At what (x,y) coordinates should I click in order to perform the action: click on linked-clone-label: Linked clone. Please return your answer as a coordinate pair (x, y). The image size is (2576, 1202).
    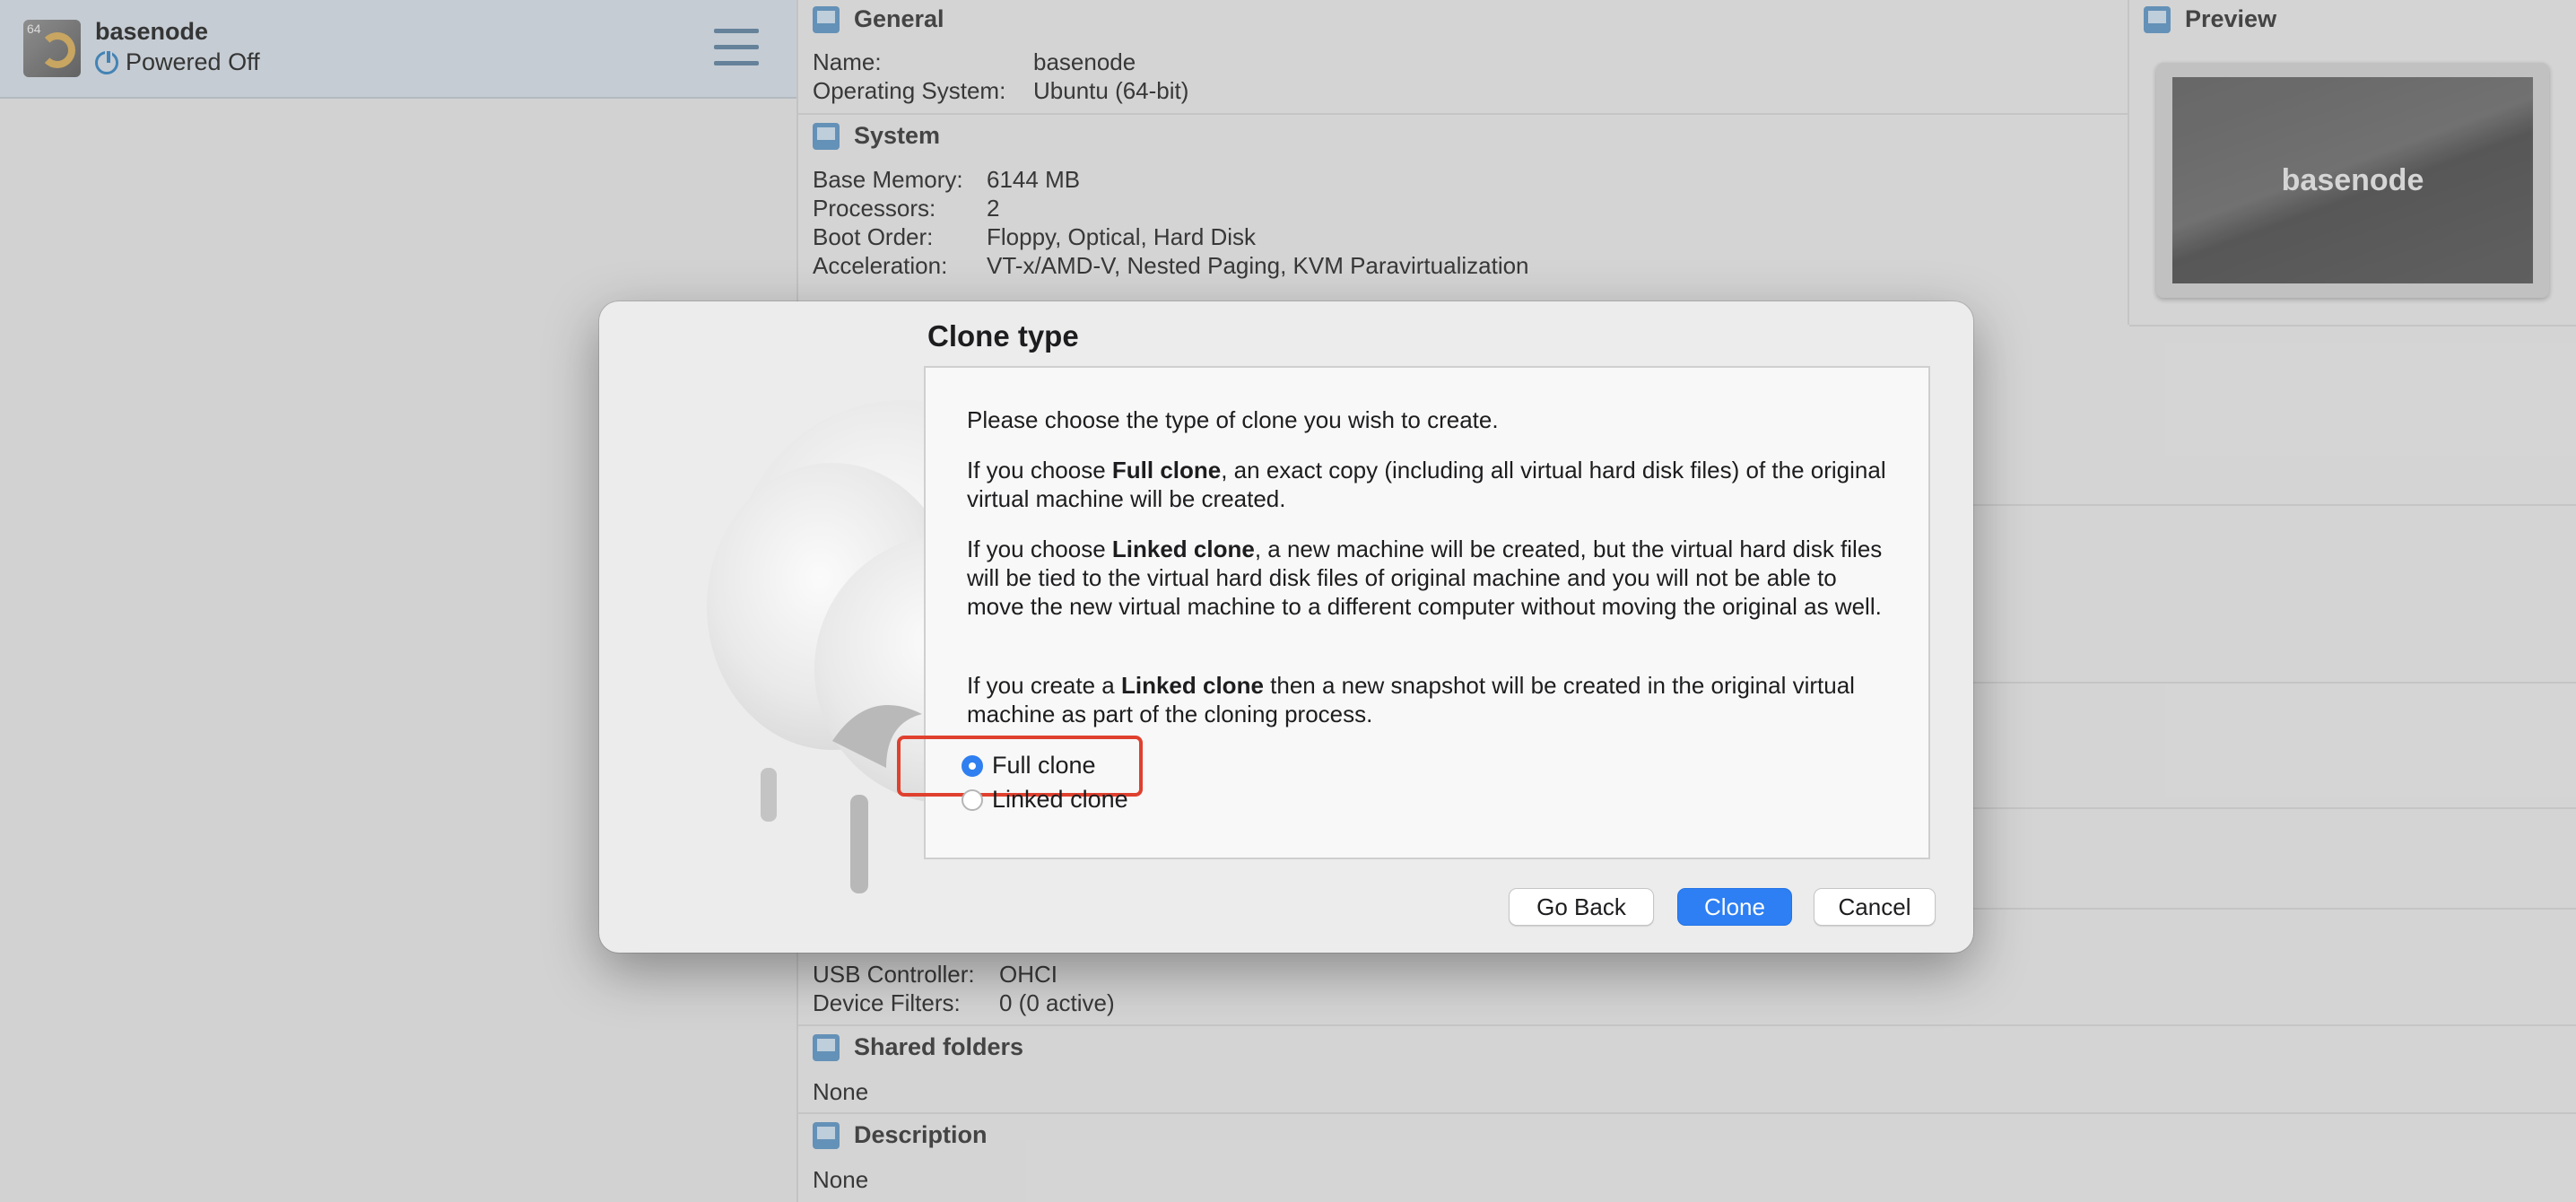
    Looking at the image, I should click on (1060, 799).